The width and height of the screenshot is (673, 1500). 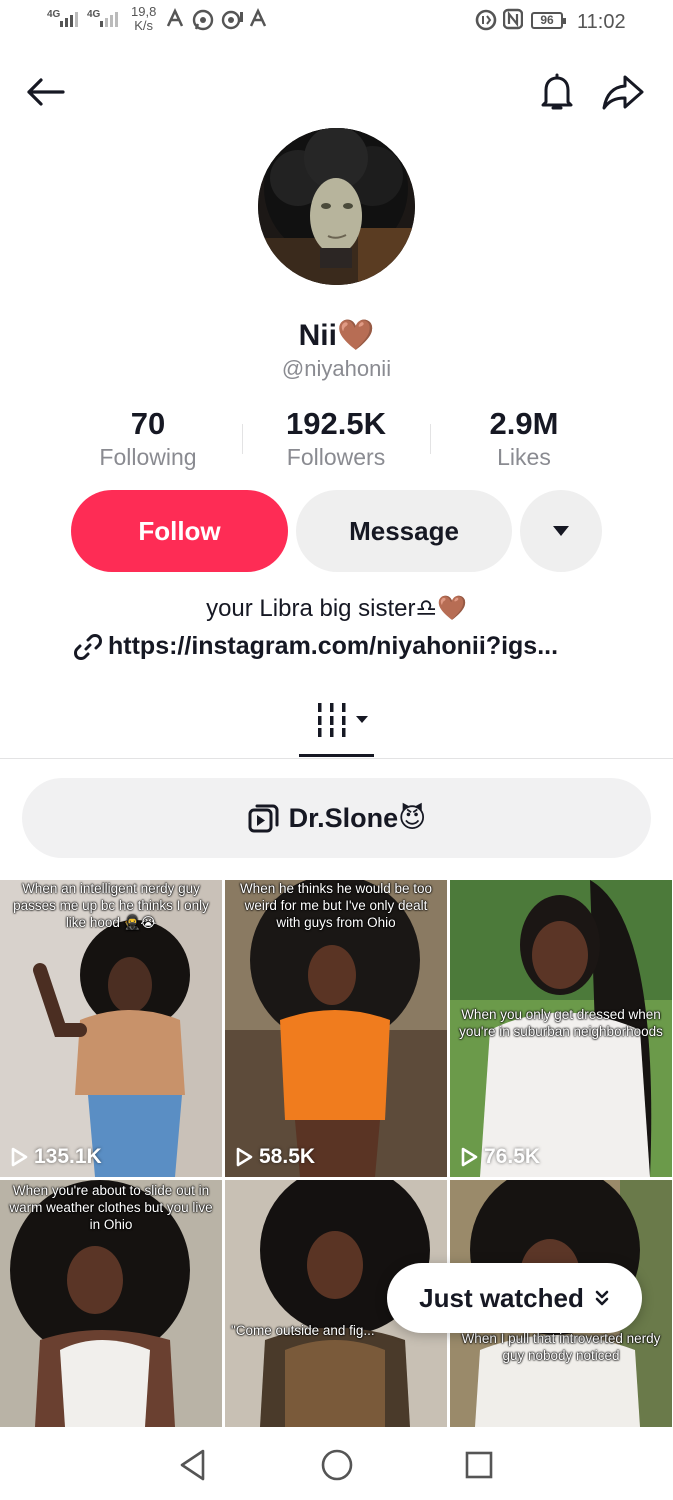 I want to click on whatsapp-icon, so click(x=203, y=20).